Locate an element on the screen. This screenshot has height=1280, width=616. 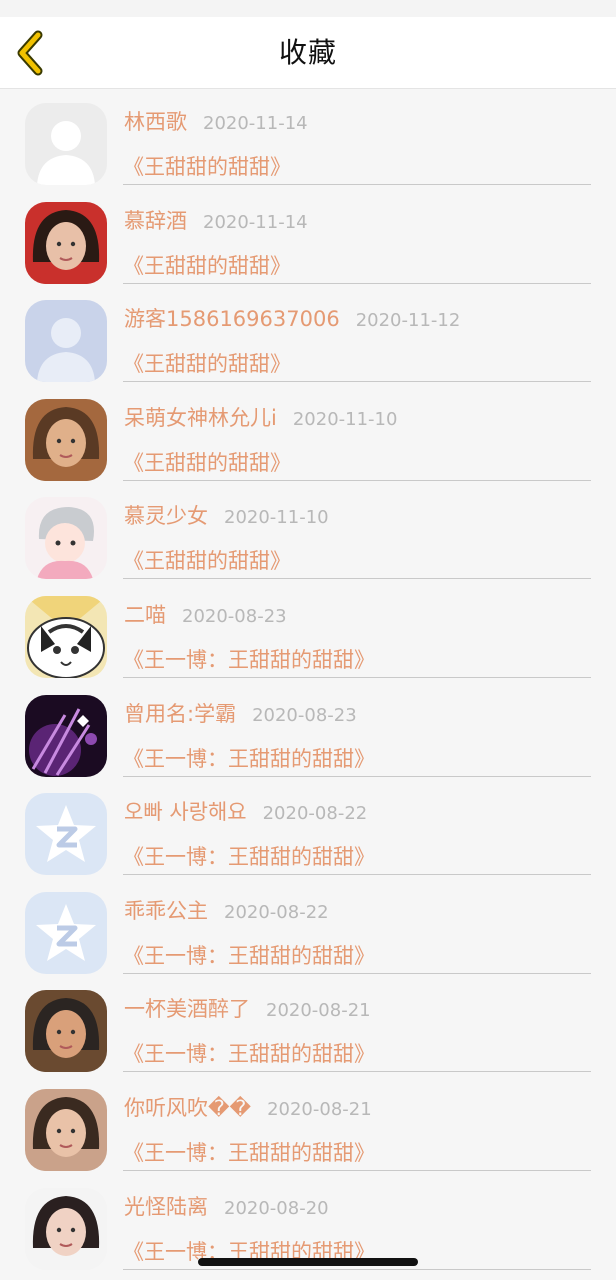
list-item: 慕灵少女 2020-11-10 《王甜甜的甜甜》 is located at coordinates (308, 532).